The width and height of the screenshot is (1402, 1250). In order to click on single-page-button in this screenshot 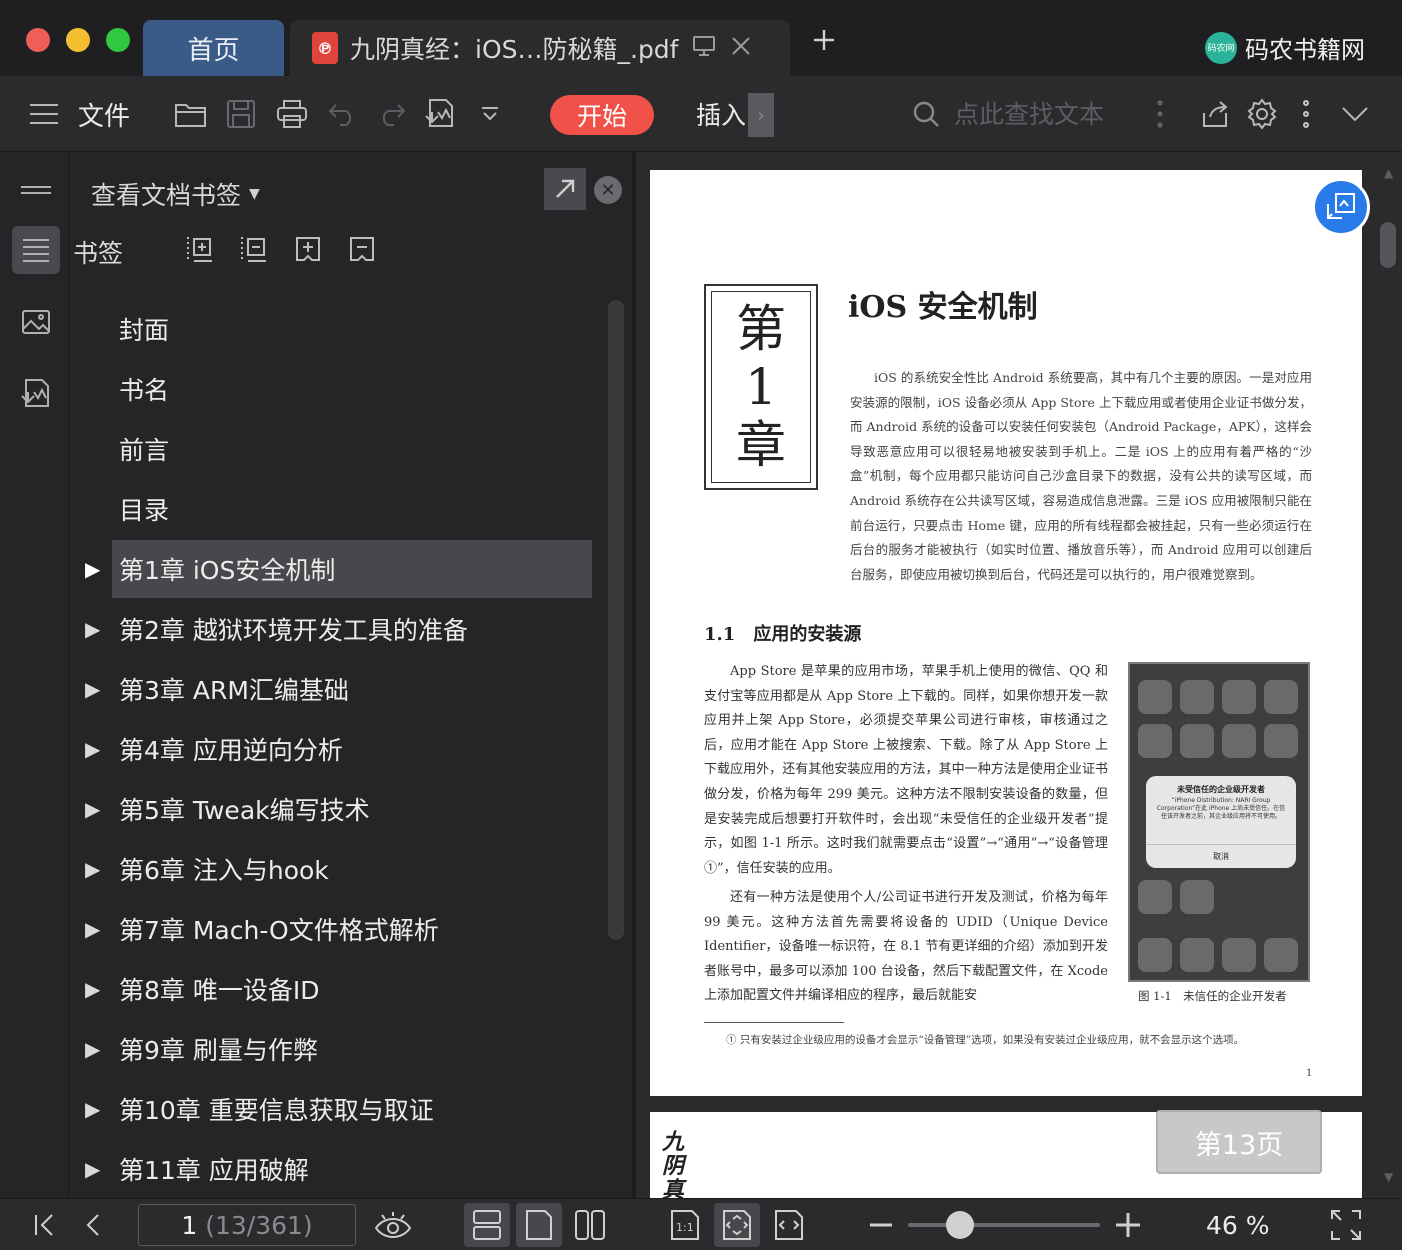, I will do `click(539, 1225)`.